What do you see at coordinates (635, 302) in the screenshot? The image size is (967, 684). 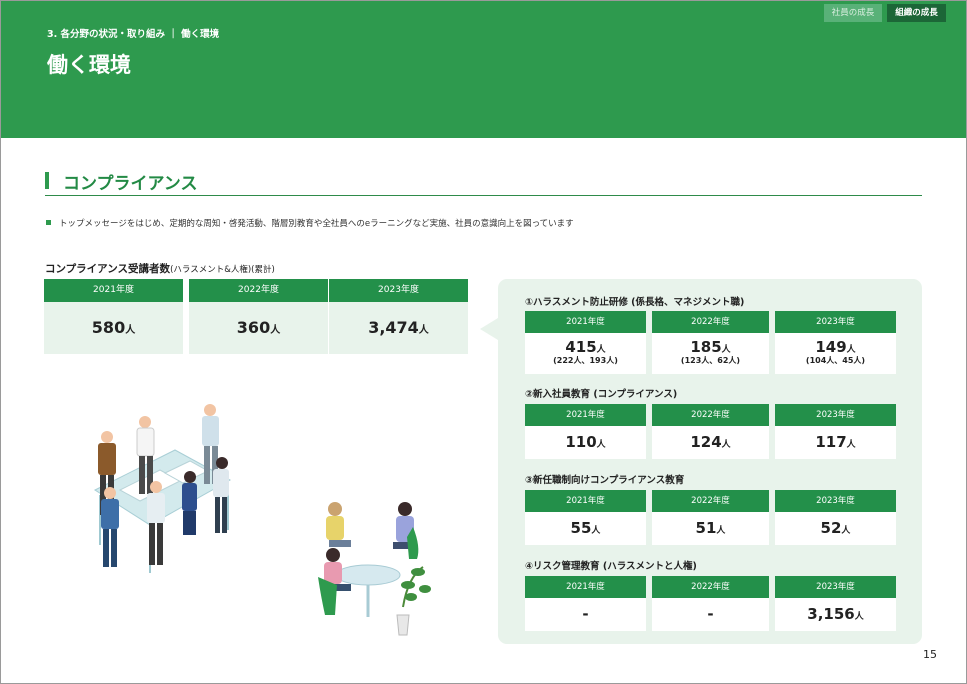 I see `group-title-harassment: ①ハラスメント防止研修 (係長格、マネジメント職)` at bounding box center [635, 302].